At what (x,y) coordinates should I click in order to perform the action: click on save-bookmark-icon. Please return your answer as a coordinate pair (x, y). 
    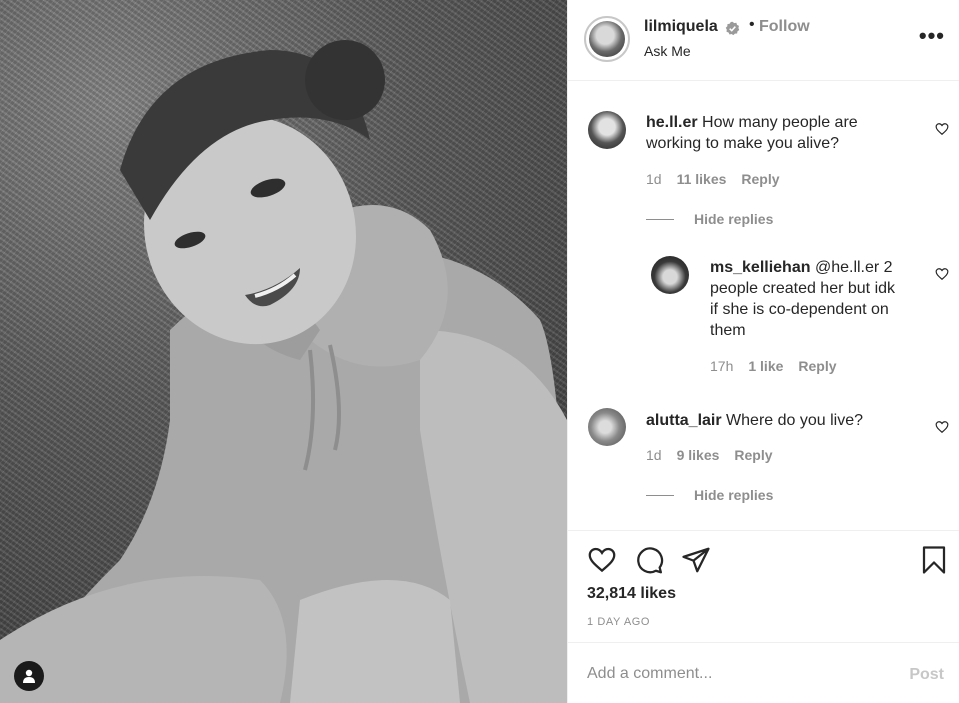
    Looking at the image, I should click on (934, 560).